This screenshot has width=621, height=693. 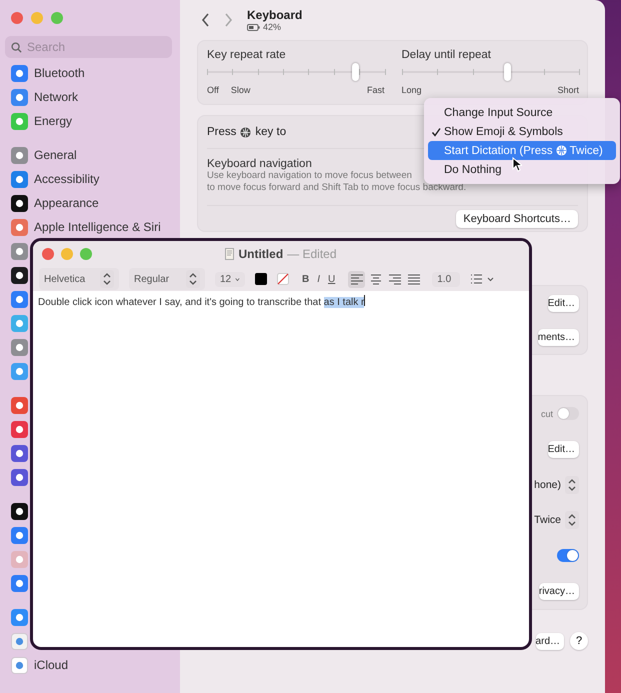 I want to click on popup-value: Twice, so click(x=547, y=520).